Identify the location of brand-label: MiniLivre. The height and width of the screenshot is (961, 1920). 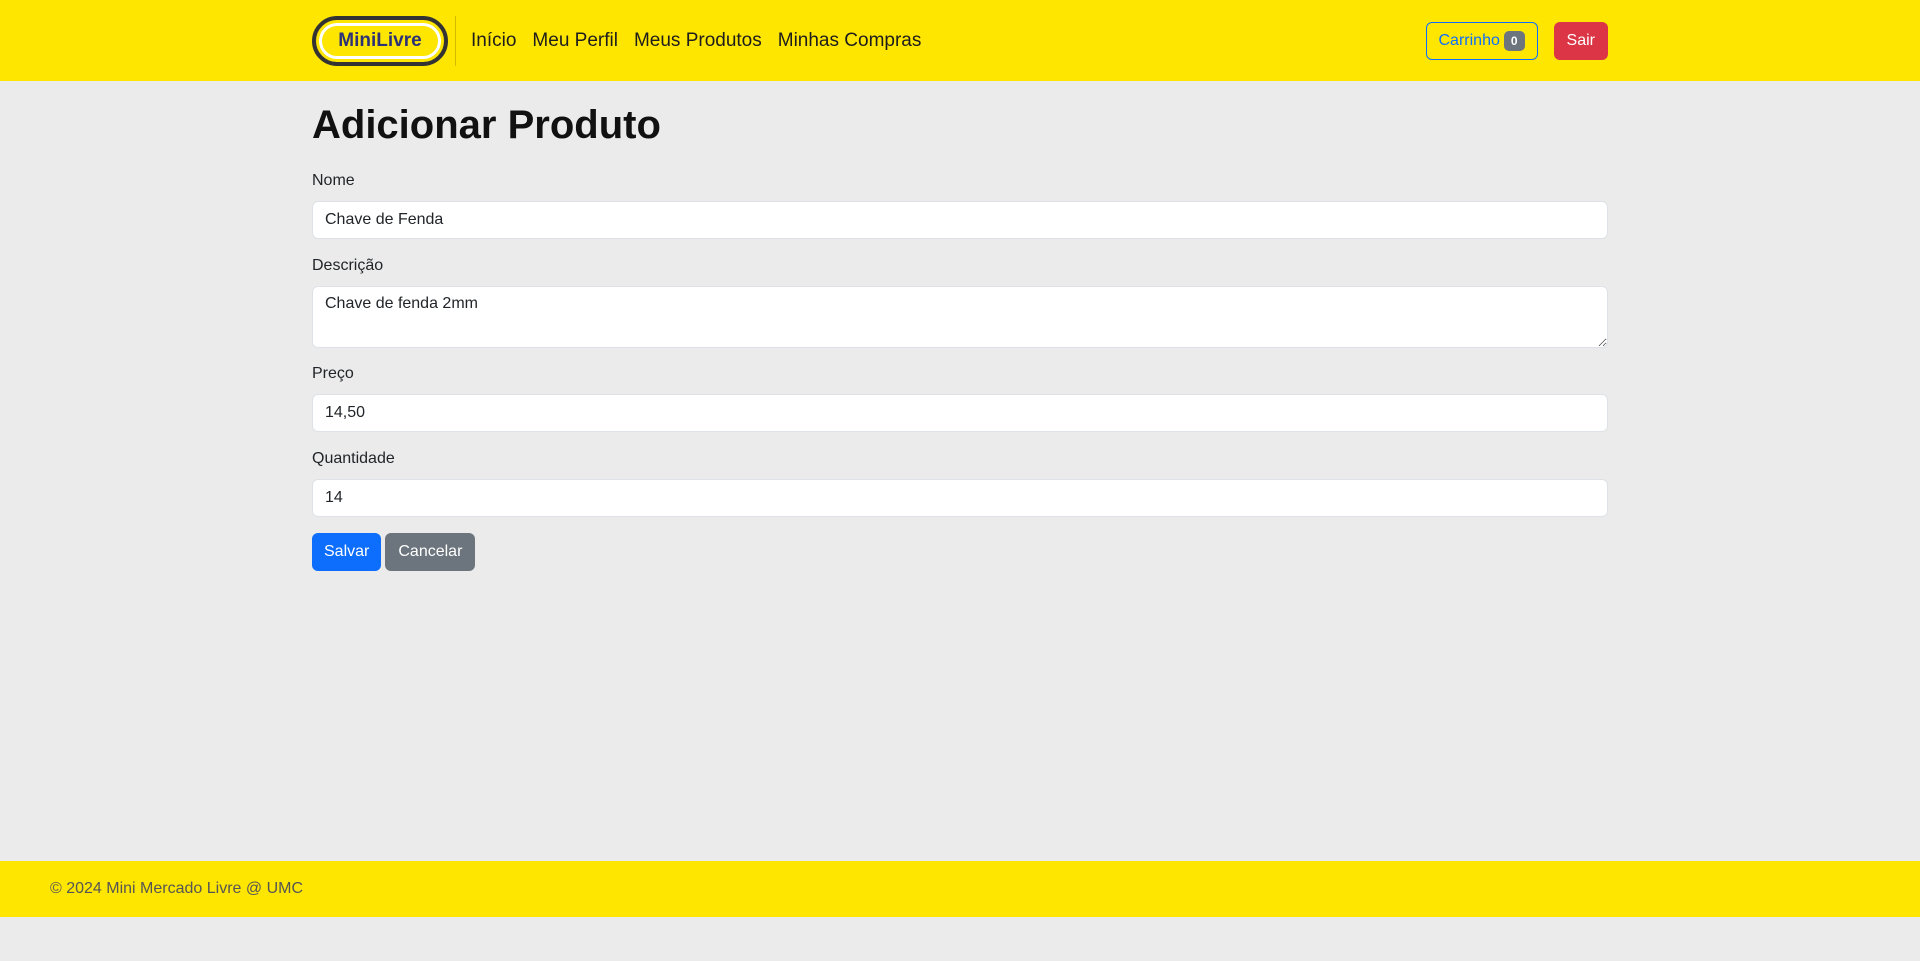
(380, 40).